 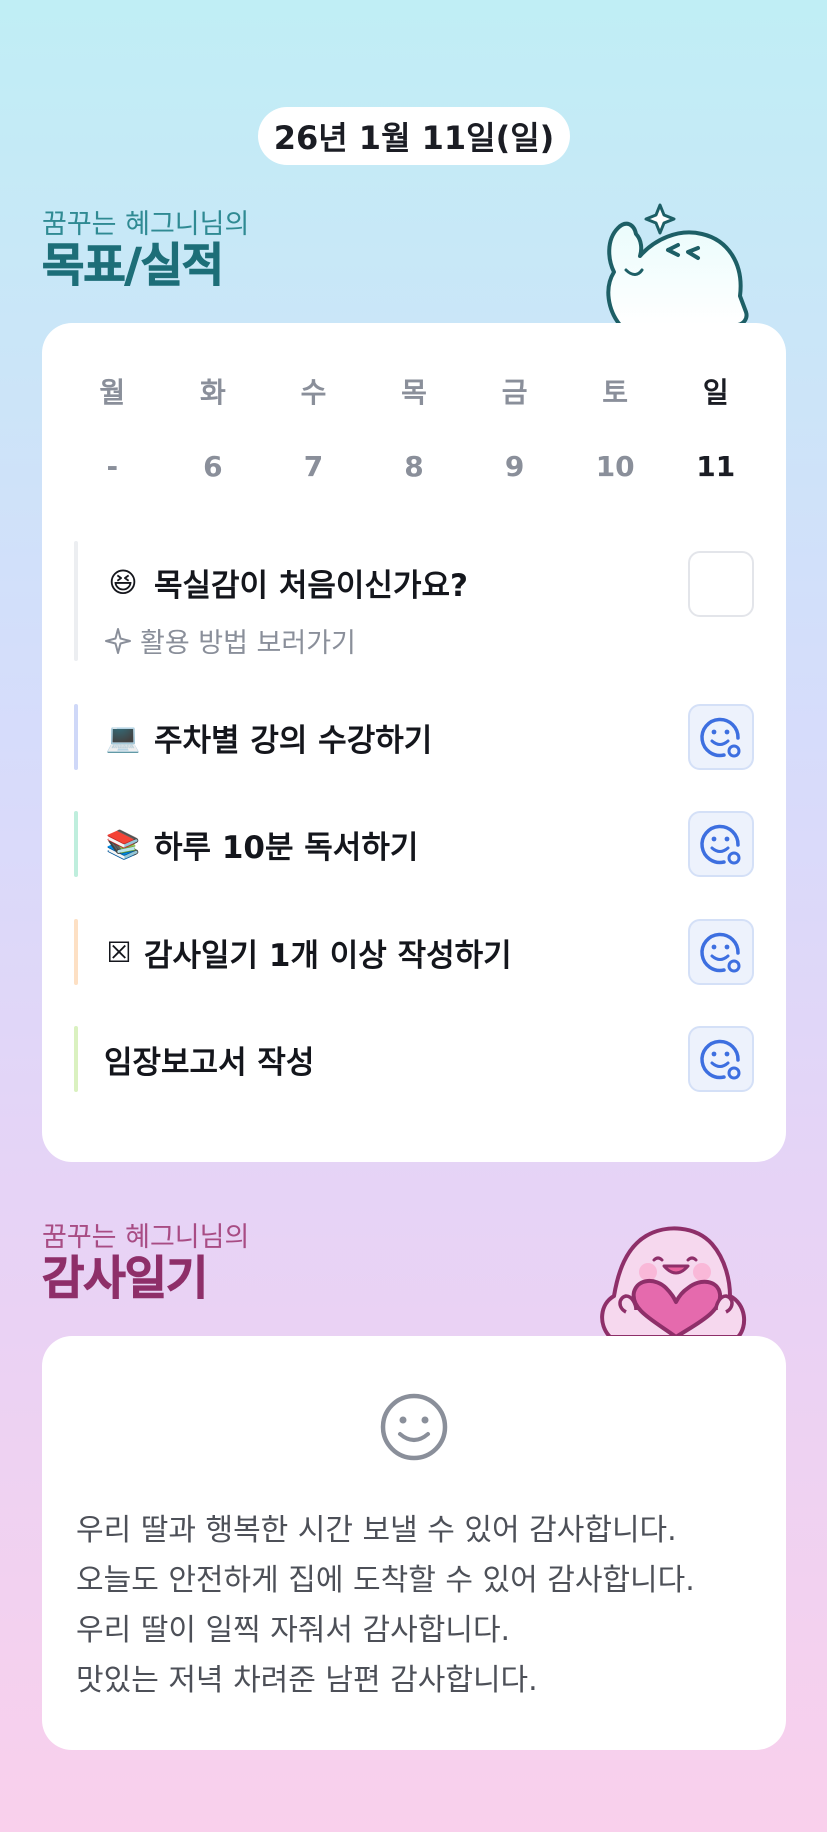 I want to click on weekday-thu: 목, so click(x=414, y=393).